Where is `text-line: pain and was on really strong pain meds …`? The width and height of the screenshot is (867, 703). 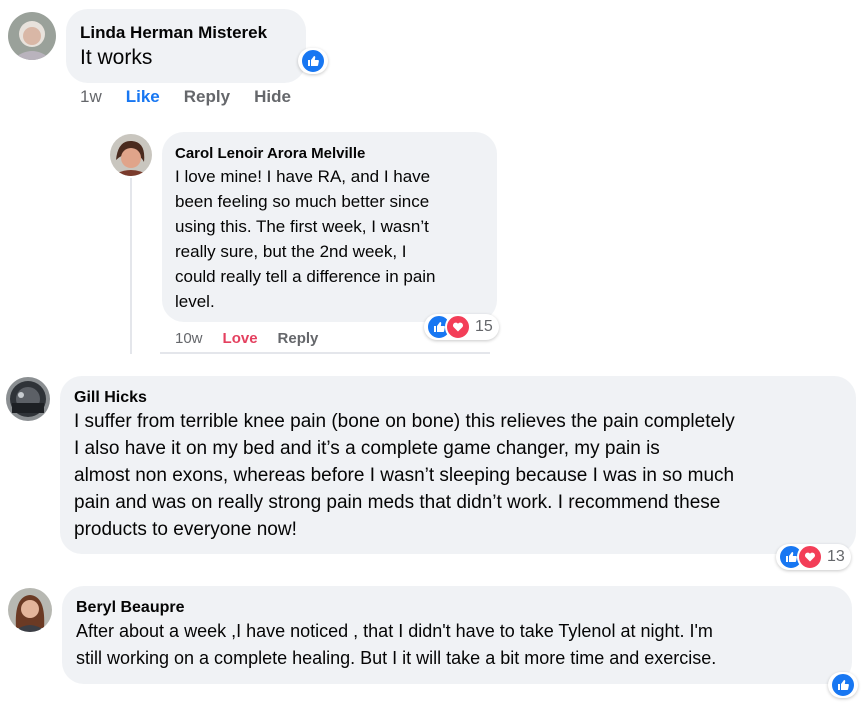 text-line: pain and was on really strong pain meds … is located at coordinates (397, 502).